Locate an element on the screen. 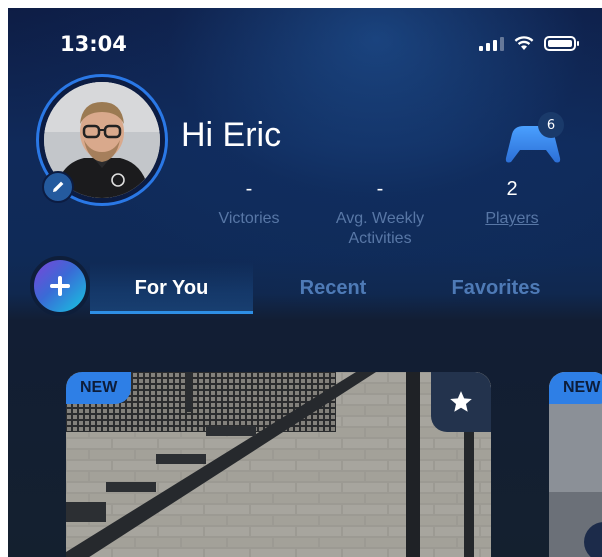 The width and height of the screenshot is (602, 557). add-button is located at coordinates (60, 286).